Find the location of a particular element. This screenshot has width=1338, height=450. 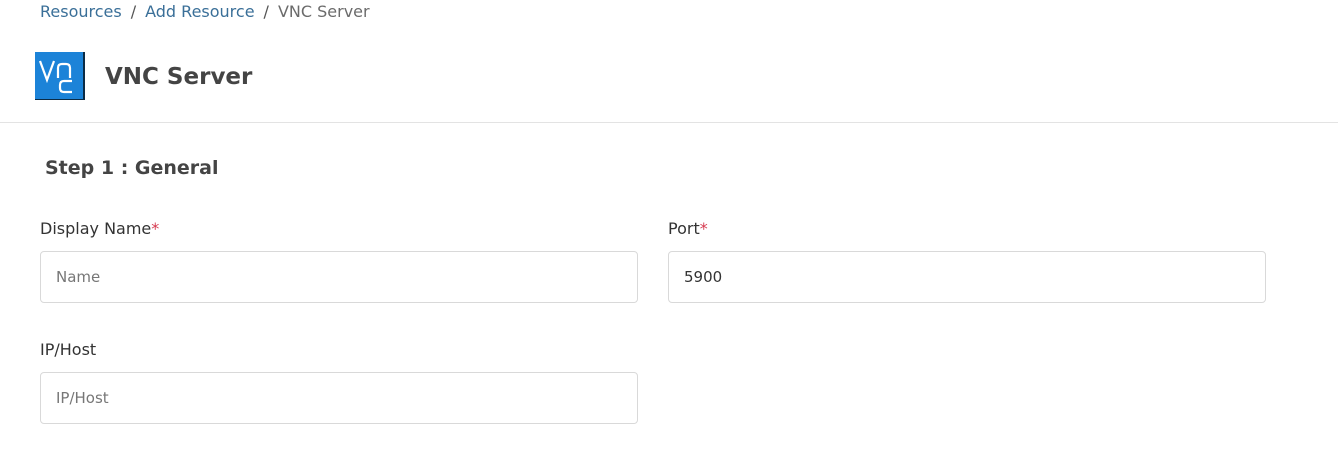

port-label-text: Port is located at coordinates (684, 228).